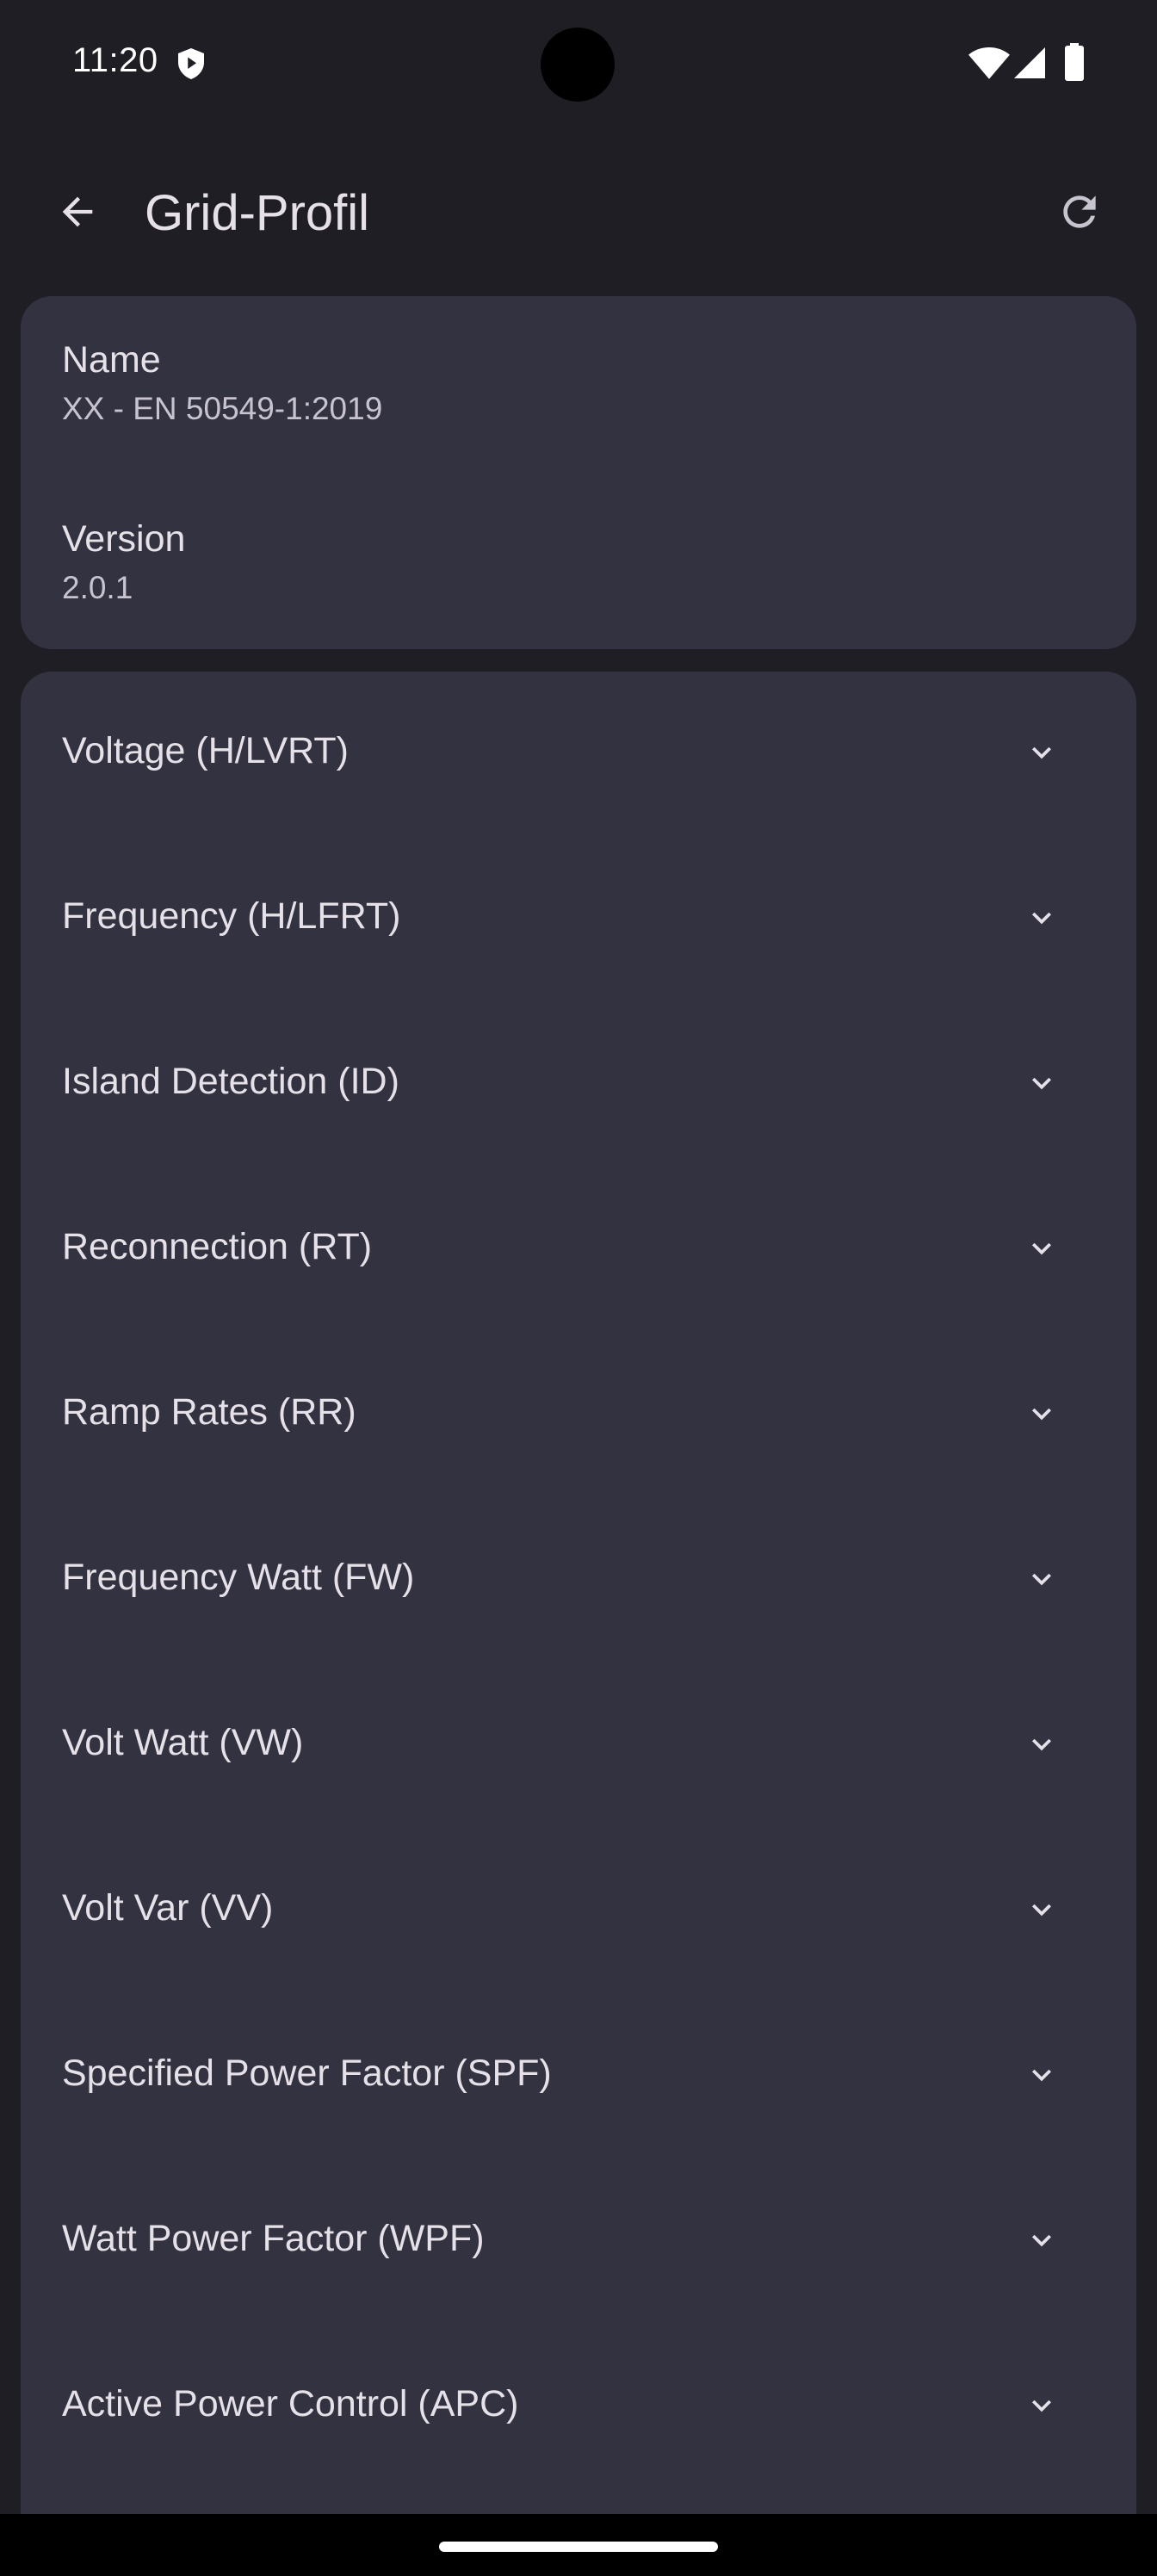 The height and width of the screenshot is (2576, 1157). What do you see at coordinates (257, 213) in the screenshot?
I see `page-title: Grid-Profil` at bounding box center [257, 213].